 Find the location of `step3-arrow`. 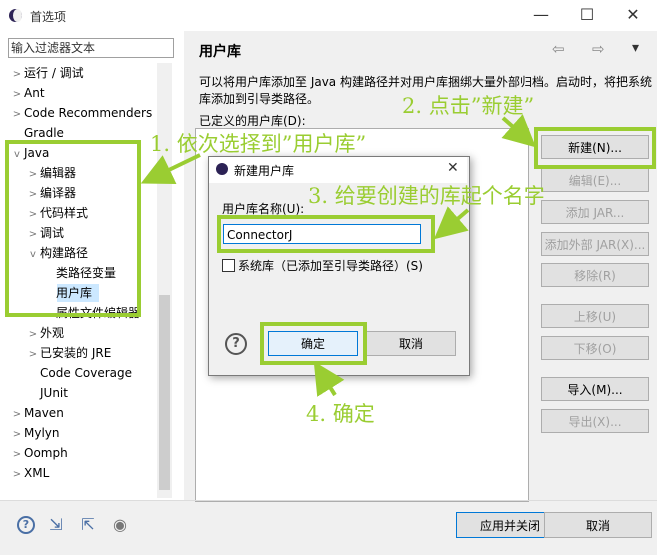

step3-arrow is located at coordinates (451, 223).